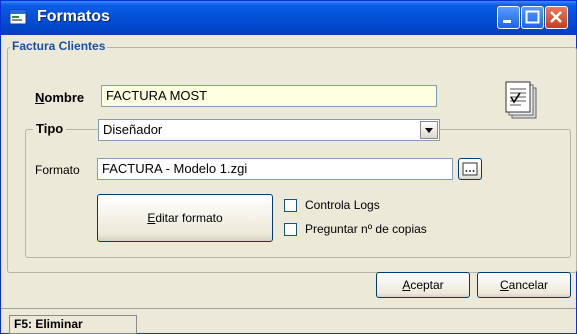  I want to click on editar-formato-button: Editar formato, so click(185, 218).